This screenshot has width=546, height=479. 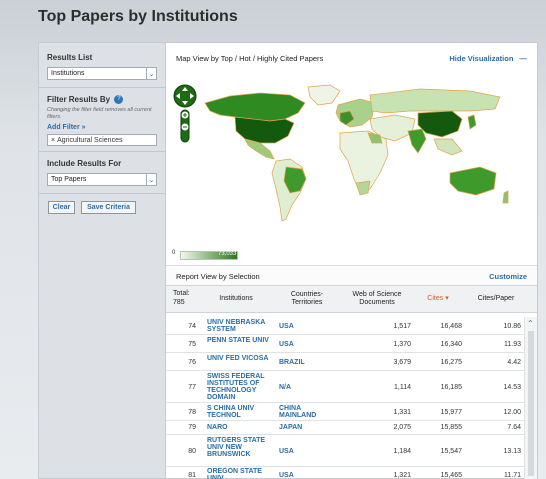 I want to click on wos-cell: 1,331, so click(x=402, y=412).